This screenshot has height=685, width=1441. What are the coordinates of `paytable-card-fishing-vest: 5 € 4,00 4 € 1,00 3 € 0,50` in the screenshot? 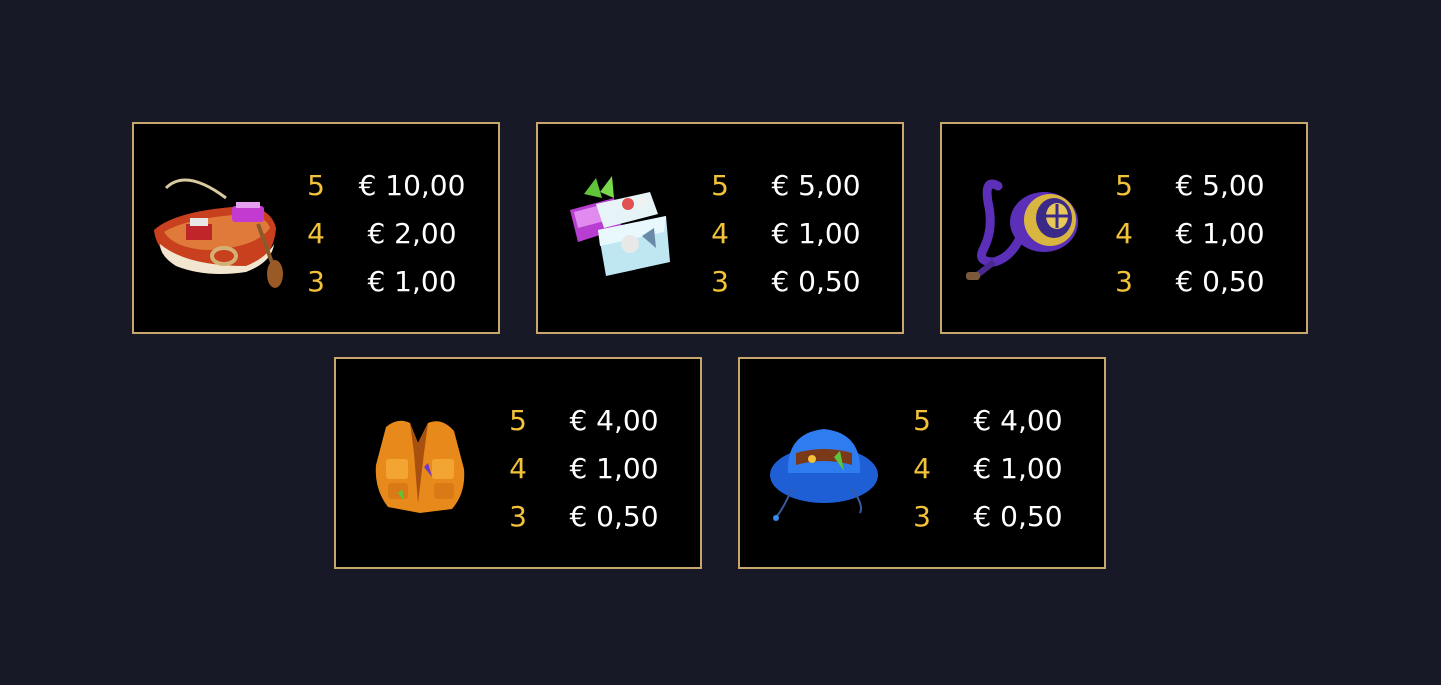 It's located at (518, 463).